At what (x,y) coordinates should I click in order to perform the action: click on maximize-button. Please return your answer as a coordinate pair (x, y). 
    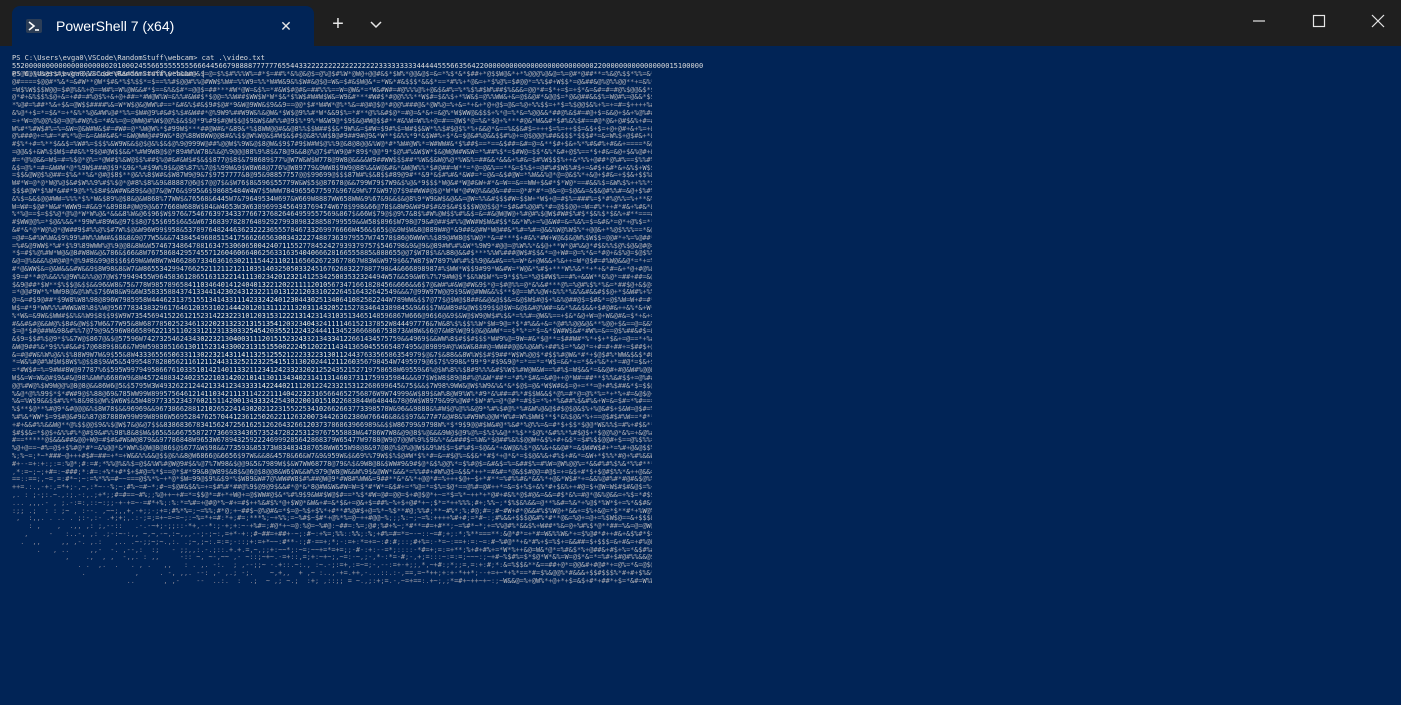
    Looking at the image, I should click on (1319, 20).